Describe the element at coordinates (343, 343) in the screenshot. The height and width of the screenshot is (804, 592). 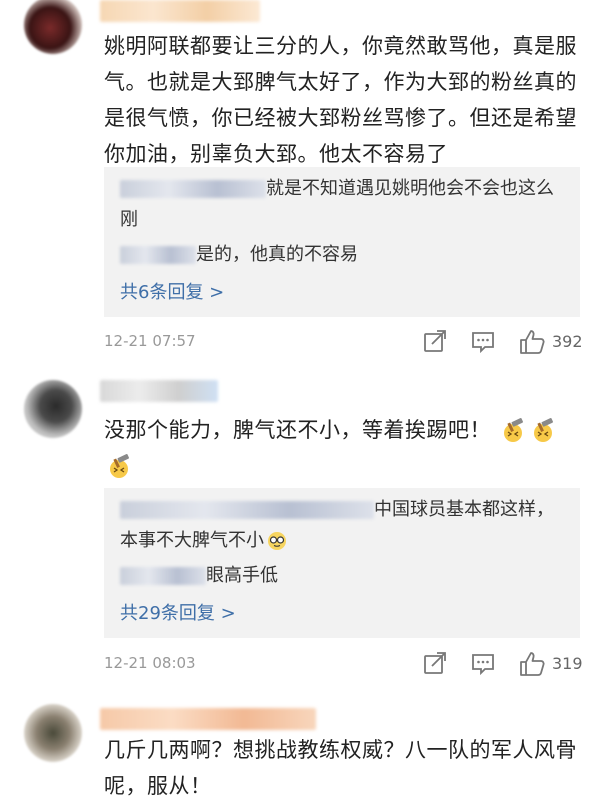
I see `comment-meta: 12-21 07:57 392` at that location.